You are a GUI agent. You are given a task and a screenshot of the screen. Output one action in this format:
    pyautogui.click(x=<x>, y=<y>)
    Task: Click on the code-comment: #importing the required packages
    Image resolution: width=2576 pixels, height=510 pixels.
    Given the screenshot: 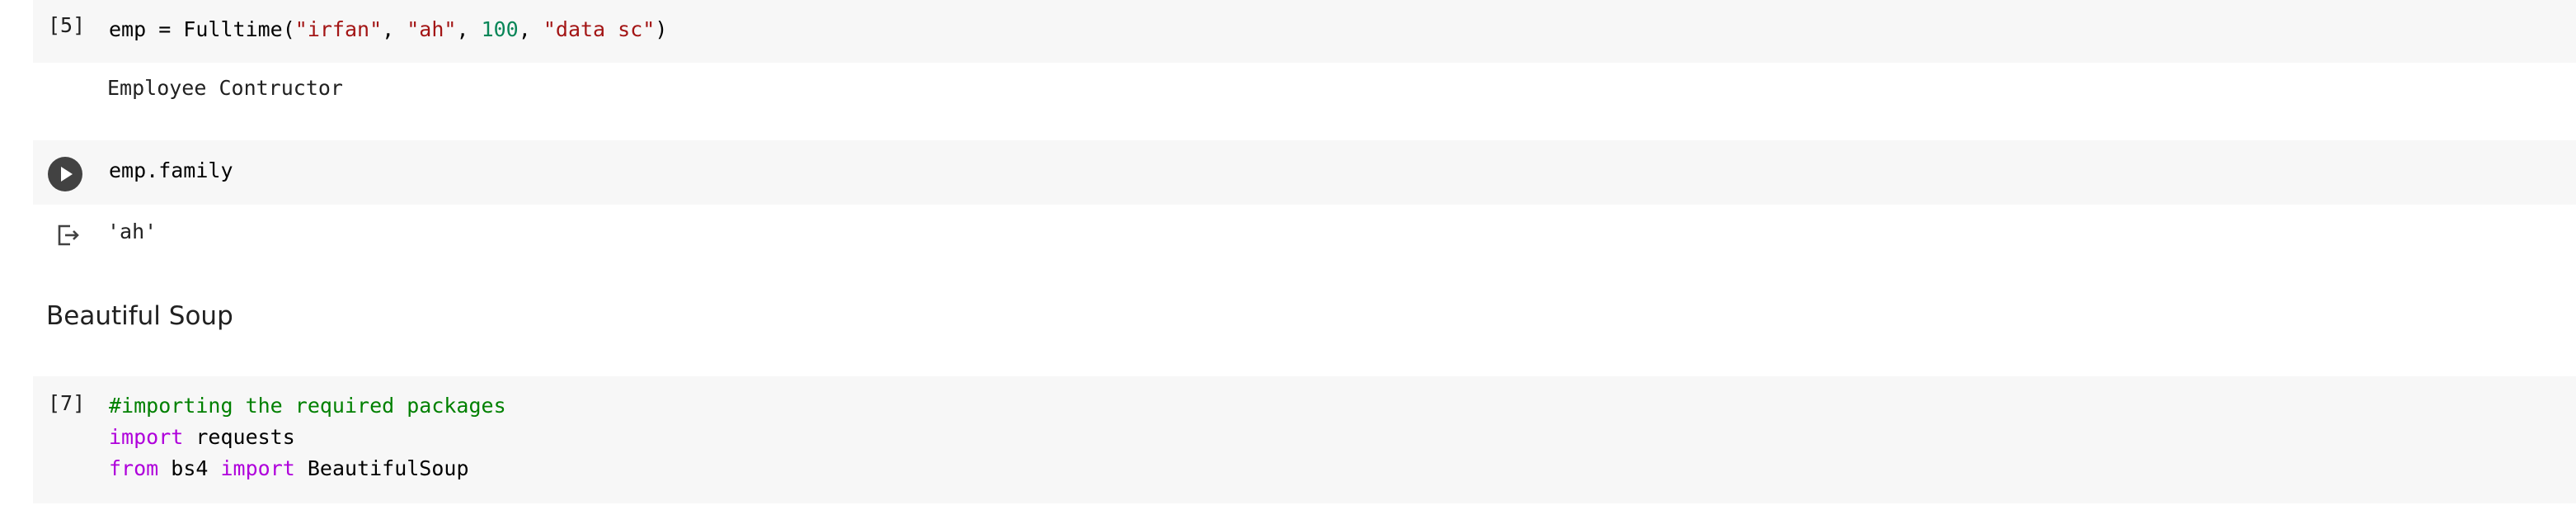 What is the action you would take?
    pyautogui.click(x=307, y=406)
    